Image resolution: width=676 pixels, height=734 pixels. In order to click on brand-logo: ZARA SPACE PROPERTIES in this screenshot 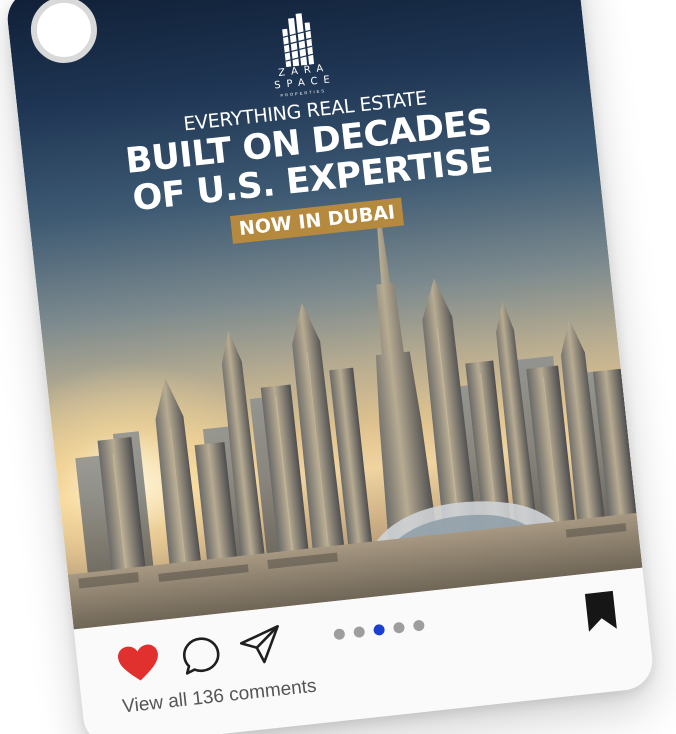, I will do `click(299, 55)`.